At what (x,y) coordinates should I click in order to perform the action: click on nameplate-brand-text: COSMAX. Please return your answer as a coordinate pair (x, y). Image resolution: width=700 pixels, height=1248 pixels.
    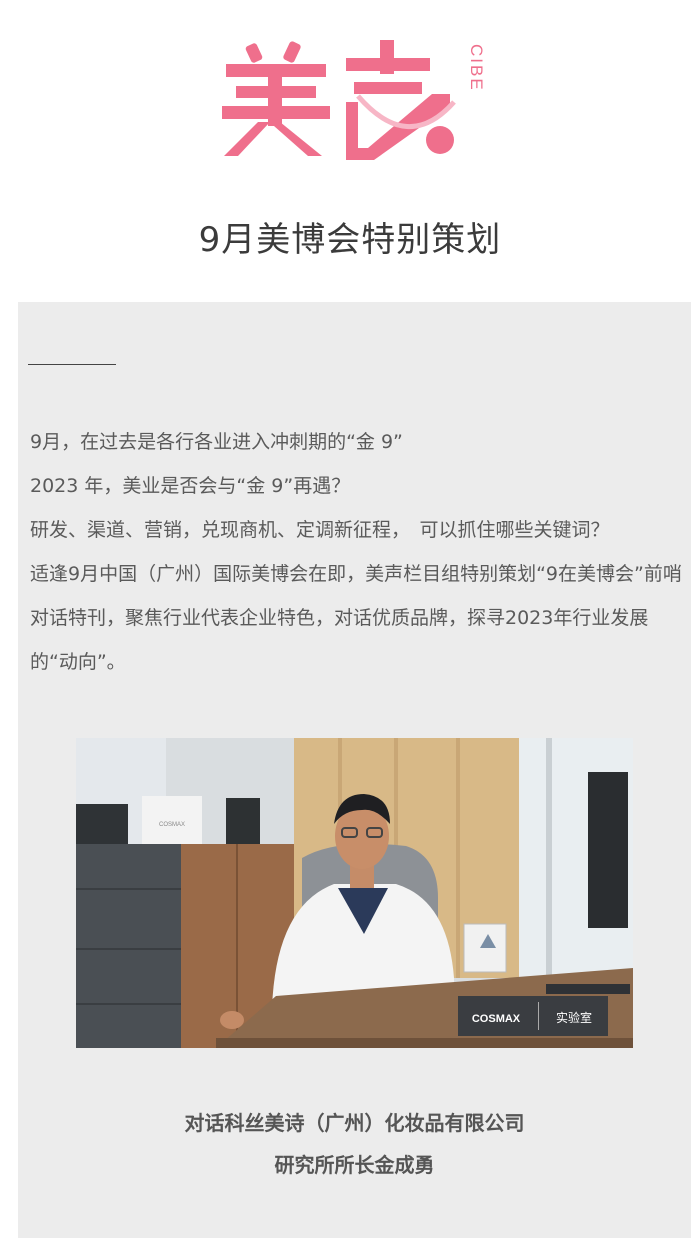
    Looking at the image, I should click on (496, 1019).